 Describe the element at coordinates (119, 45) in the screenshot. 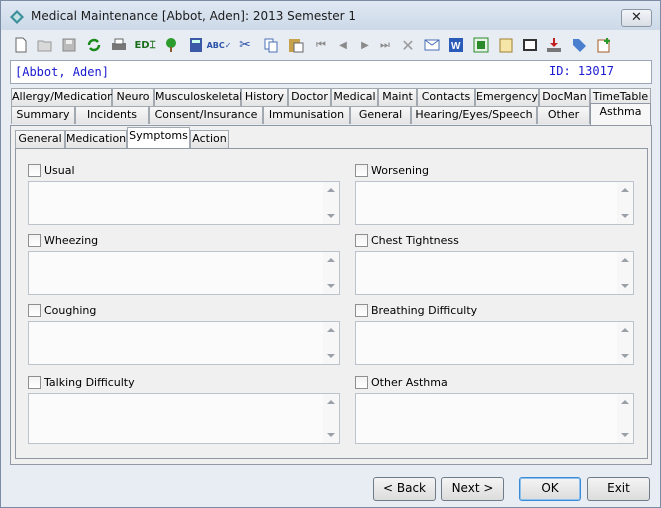

I see `print-icon` at that location.